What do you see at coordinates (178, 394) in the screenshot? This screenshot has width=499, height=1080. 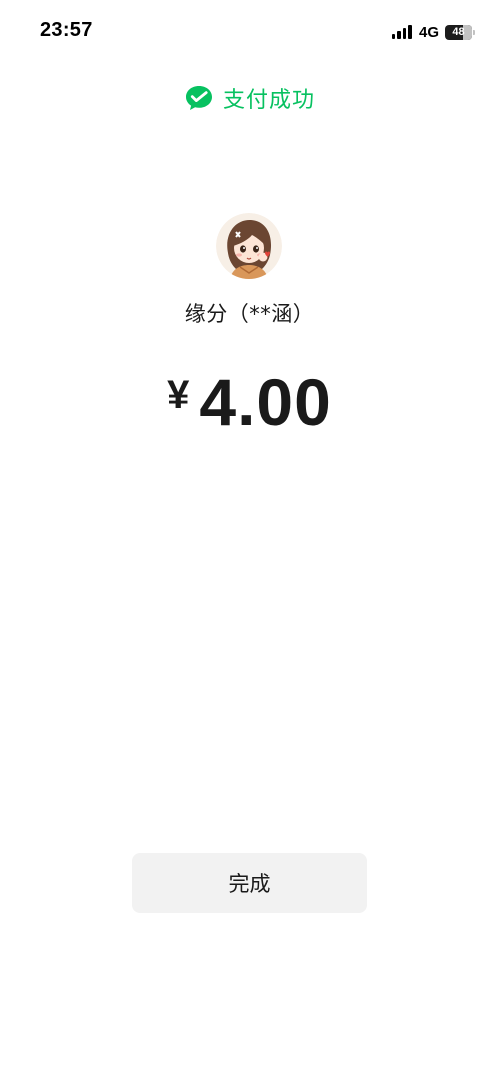 I see `currency-symbol: ¥` at bounding box center [178, 394].